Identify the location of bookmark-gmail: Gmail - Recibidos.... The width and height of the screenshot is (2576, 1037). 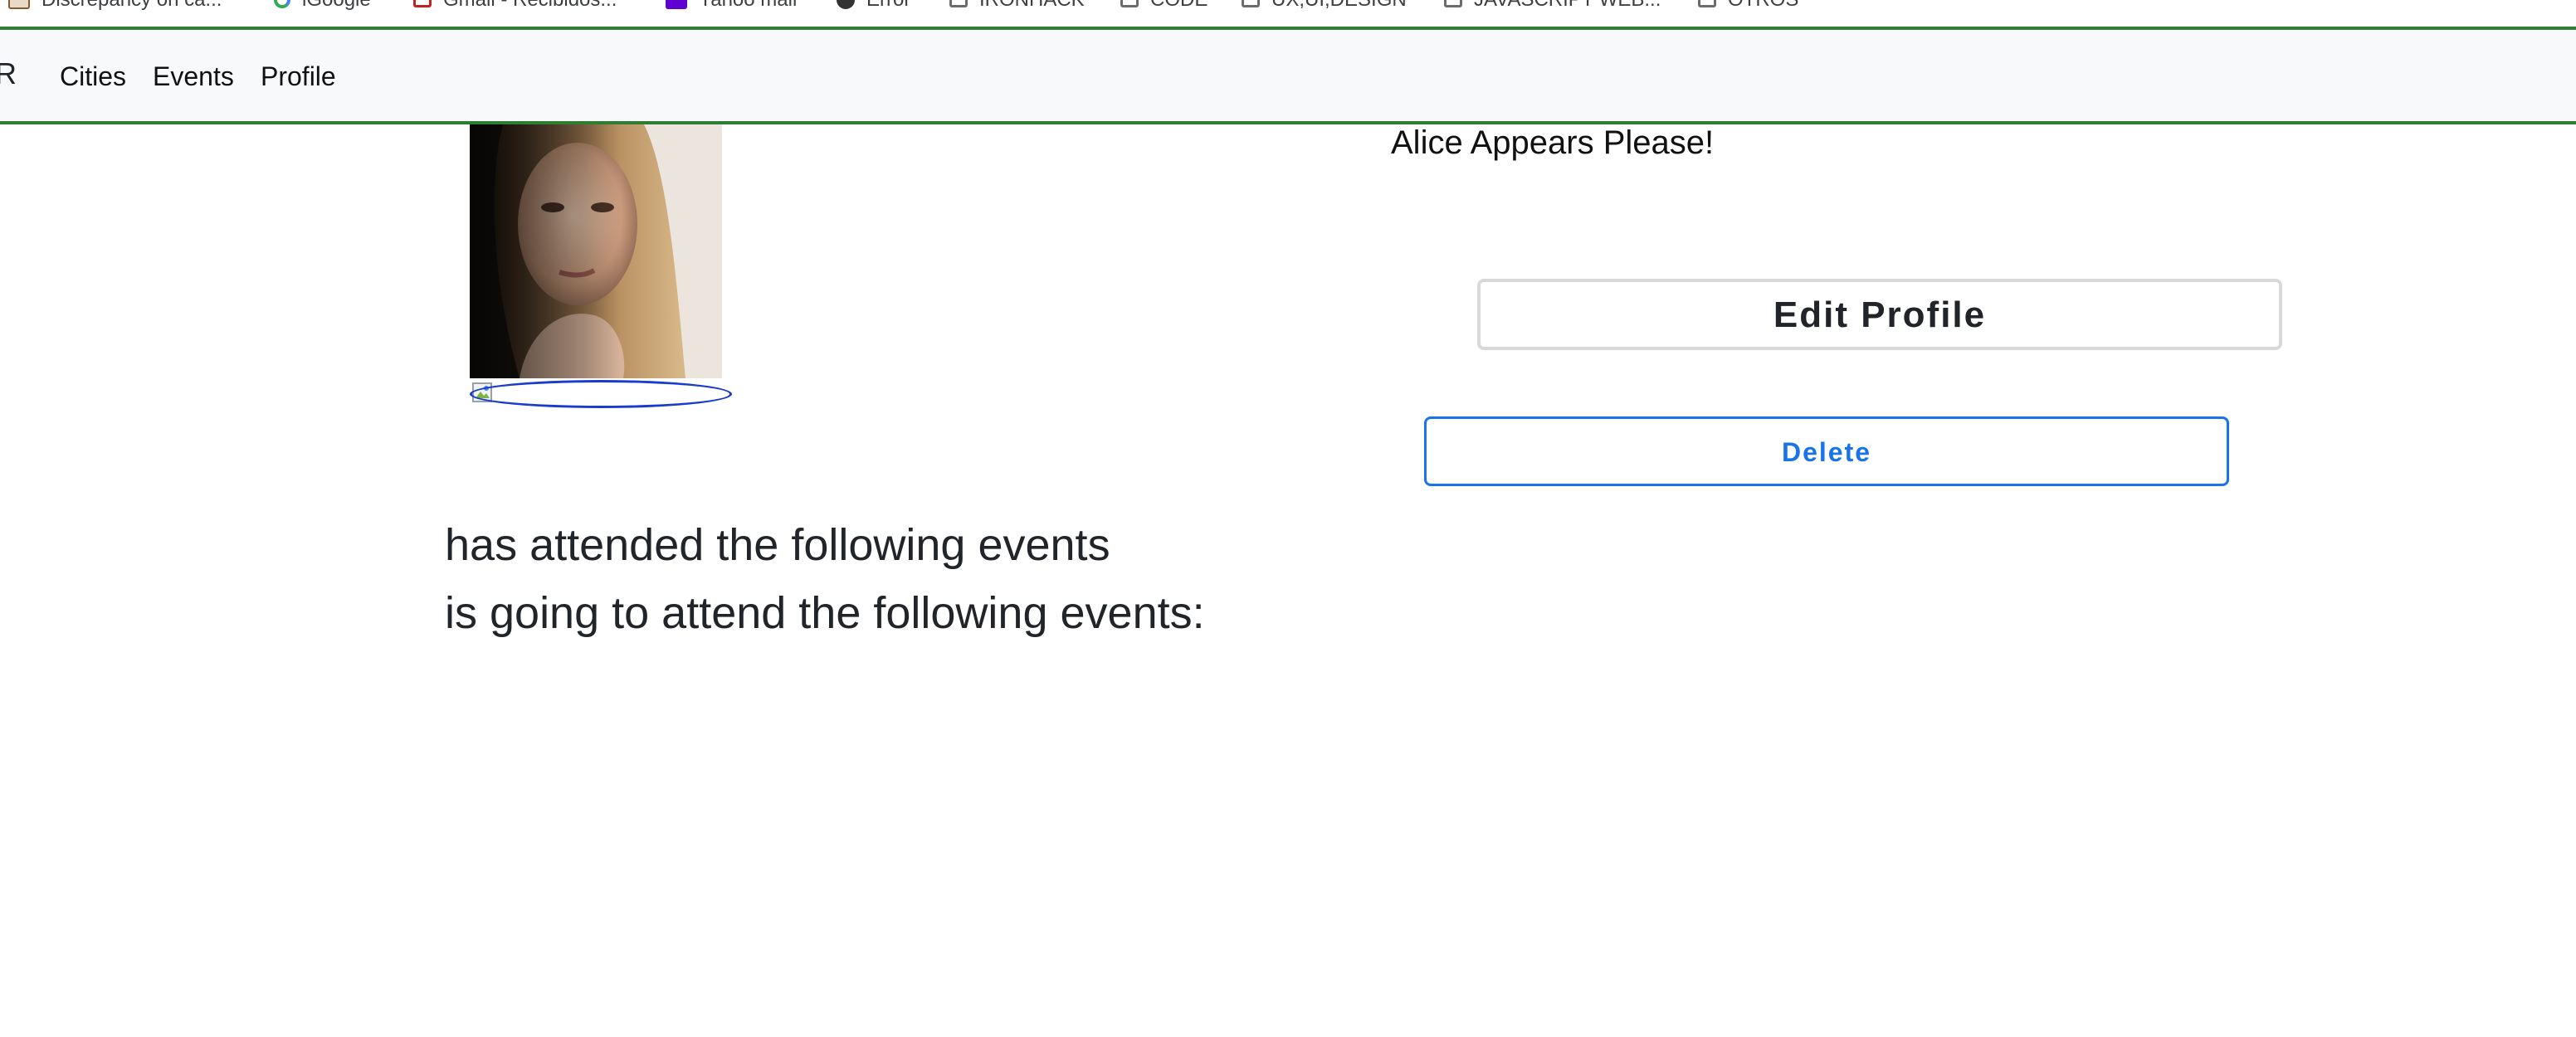
(515, 6).